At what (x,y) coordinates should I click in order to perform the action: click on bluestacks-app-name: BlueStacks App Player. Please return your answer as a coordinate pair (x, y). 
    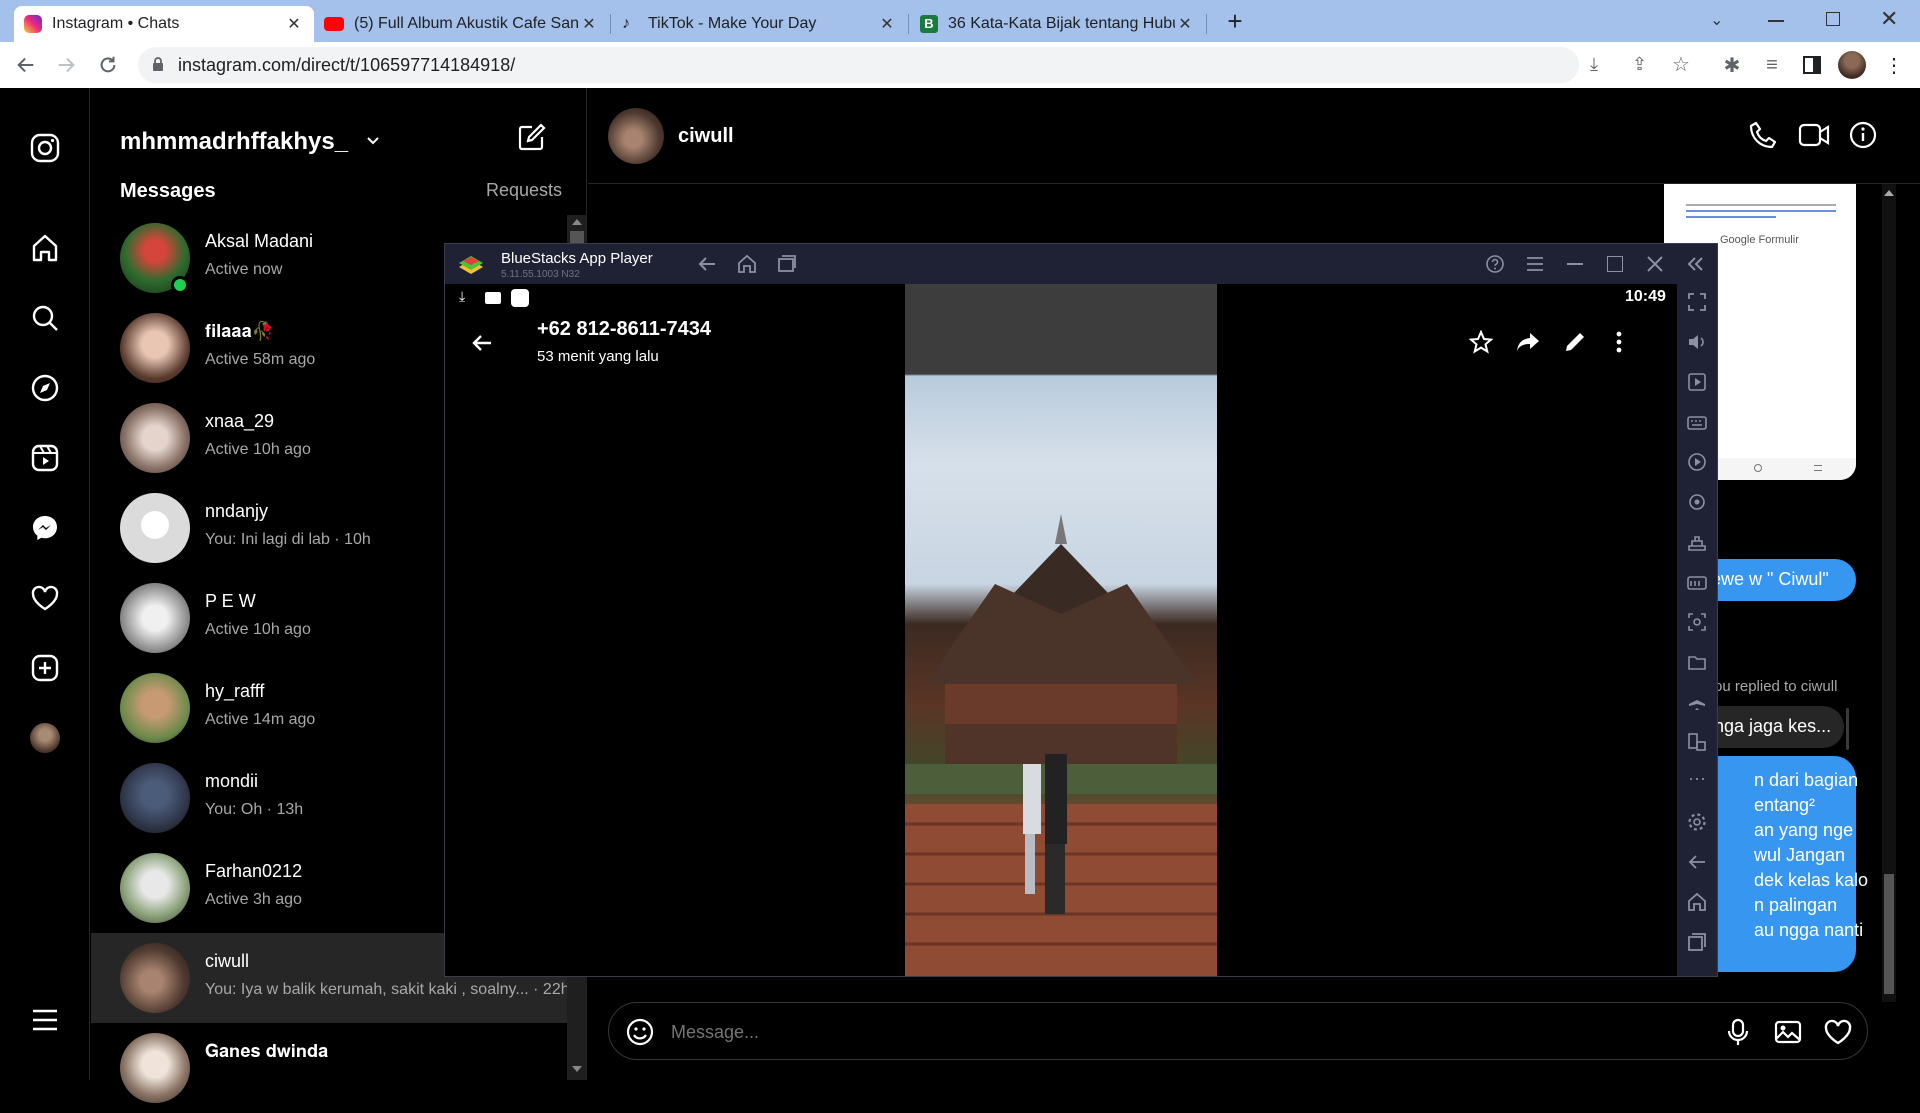
    Looking at the image, I should click on (577, 258).